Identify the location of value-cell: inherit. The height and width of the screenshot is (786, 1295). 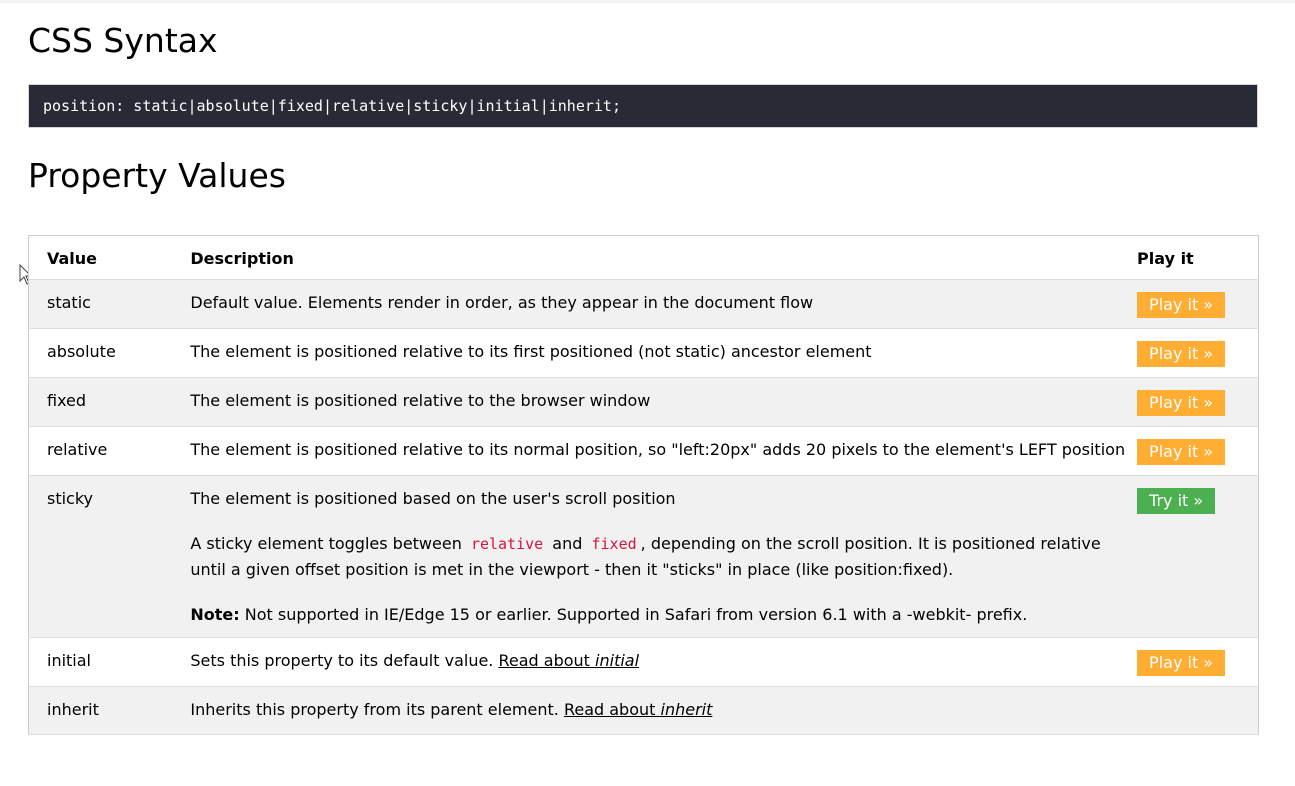
(73, 709).